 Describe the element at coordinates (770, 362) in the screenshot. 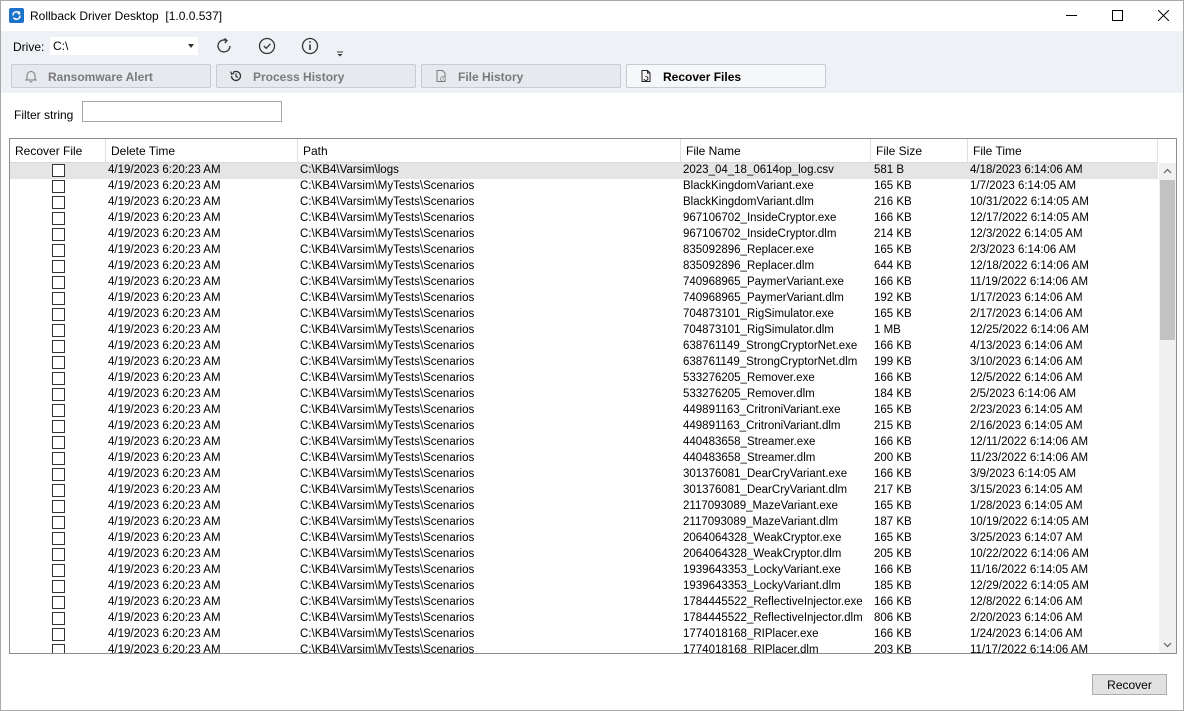

I see `cell-file-name: 638761149_StrongCryptorNet.dlm` at that location.